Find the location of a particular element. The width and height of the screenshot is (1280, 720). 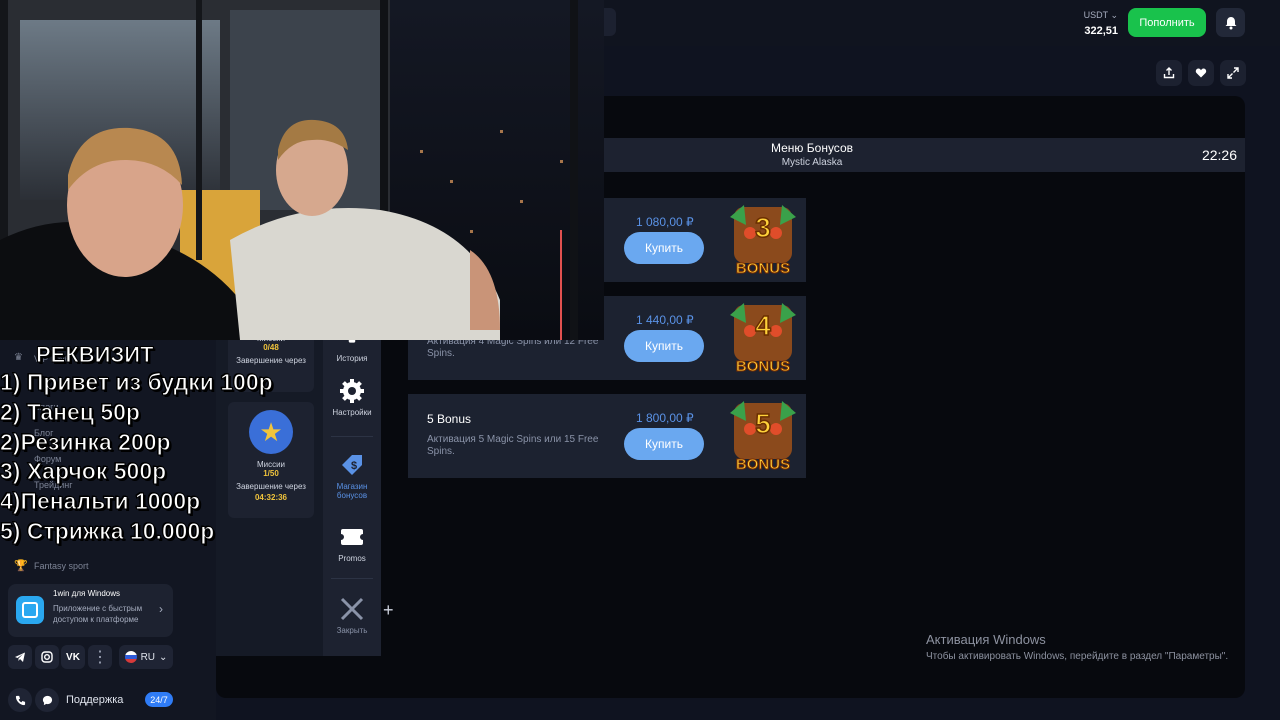

support-badge: 24/7 is located at coordinates (159, 699).